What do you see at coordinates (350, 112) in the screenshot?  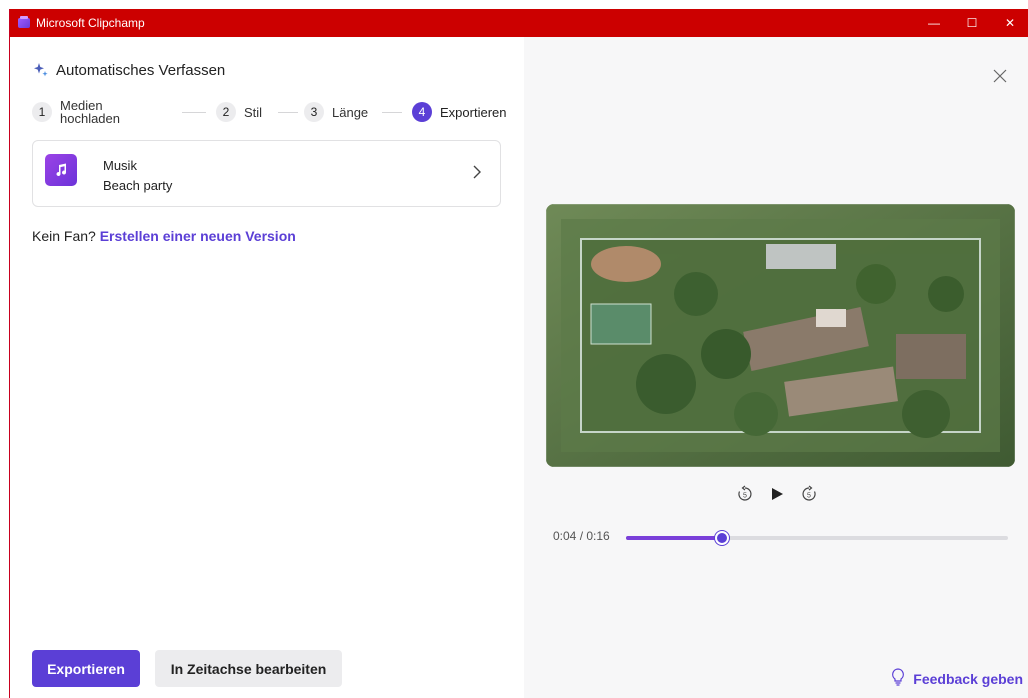 I see `step-label: Länge` at bounding box center [350, 112].